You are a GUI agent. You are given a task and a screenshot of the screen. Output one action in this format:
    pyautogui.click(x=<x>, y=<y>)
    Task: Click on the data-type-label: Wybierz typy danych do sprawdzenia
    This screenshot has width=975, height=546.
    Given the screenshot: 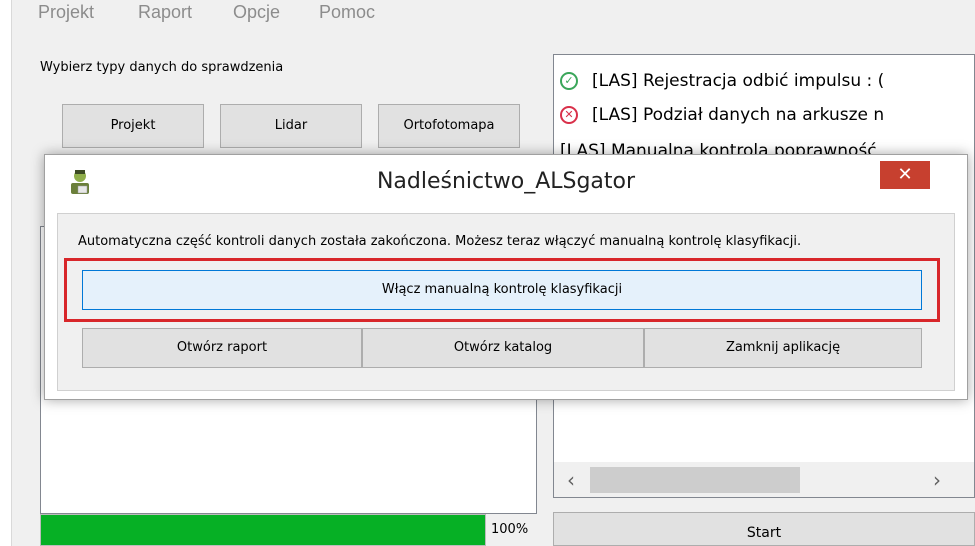 What is the action you would take?
    pyautogui.click(x=162, y=67)
    